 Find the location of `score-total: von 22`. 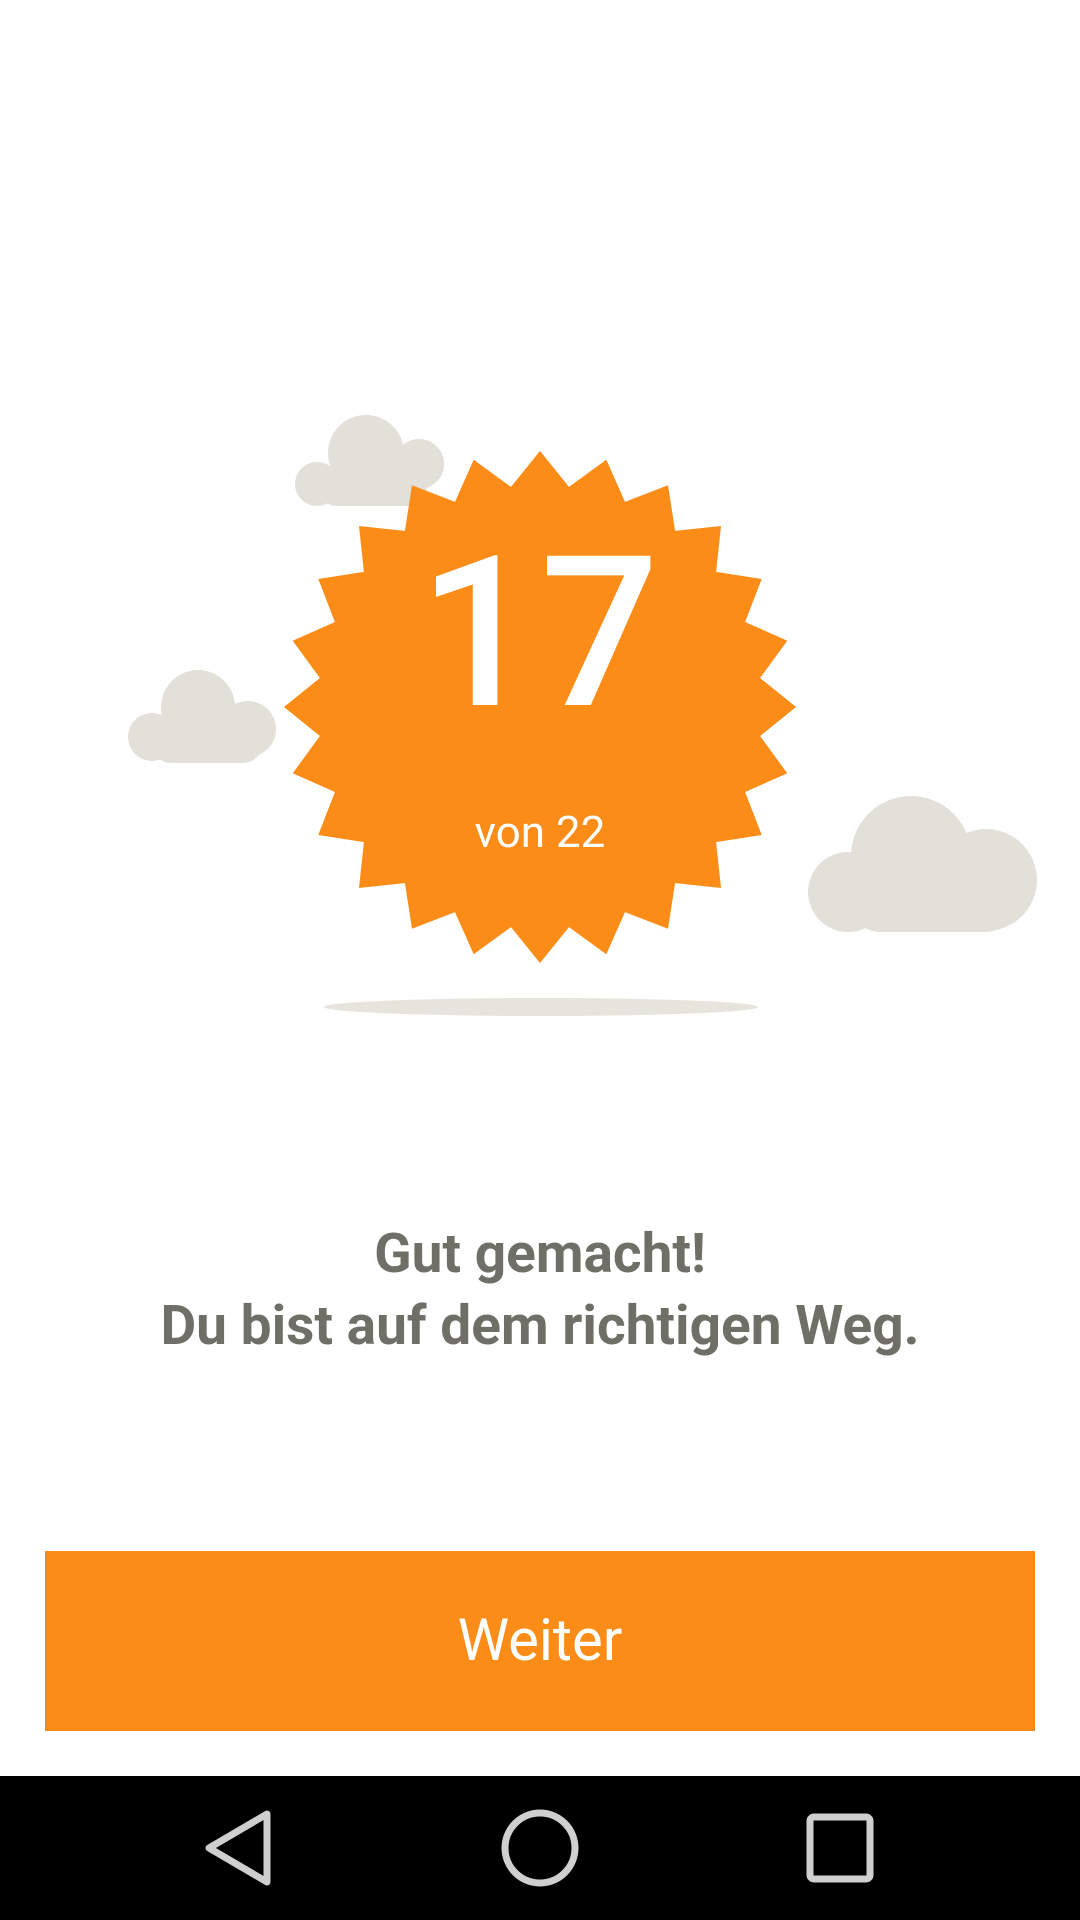

score-total: von 22 is located at coordinates (540, 832).